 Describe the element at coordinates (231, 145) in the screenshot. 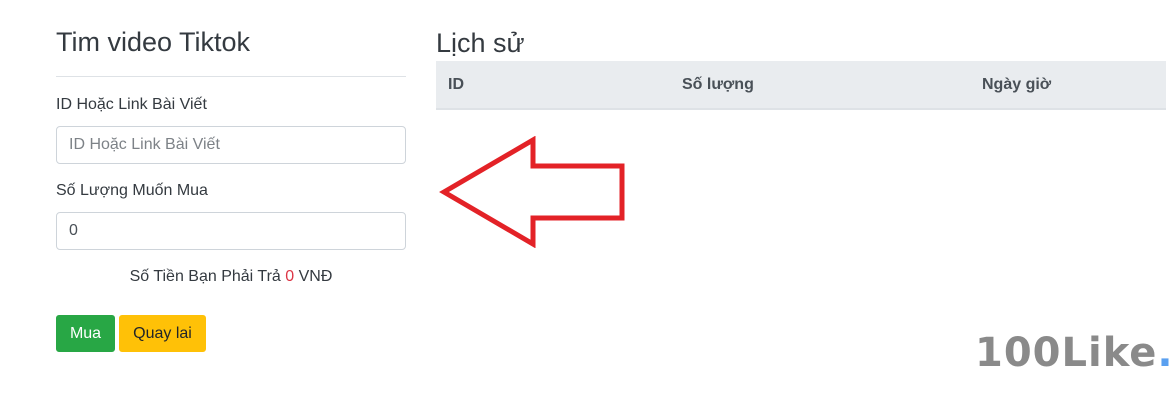

I see `link-input` at that location.